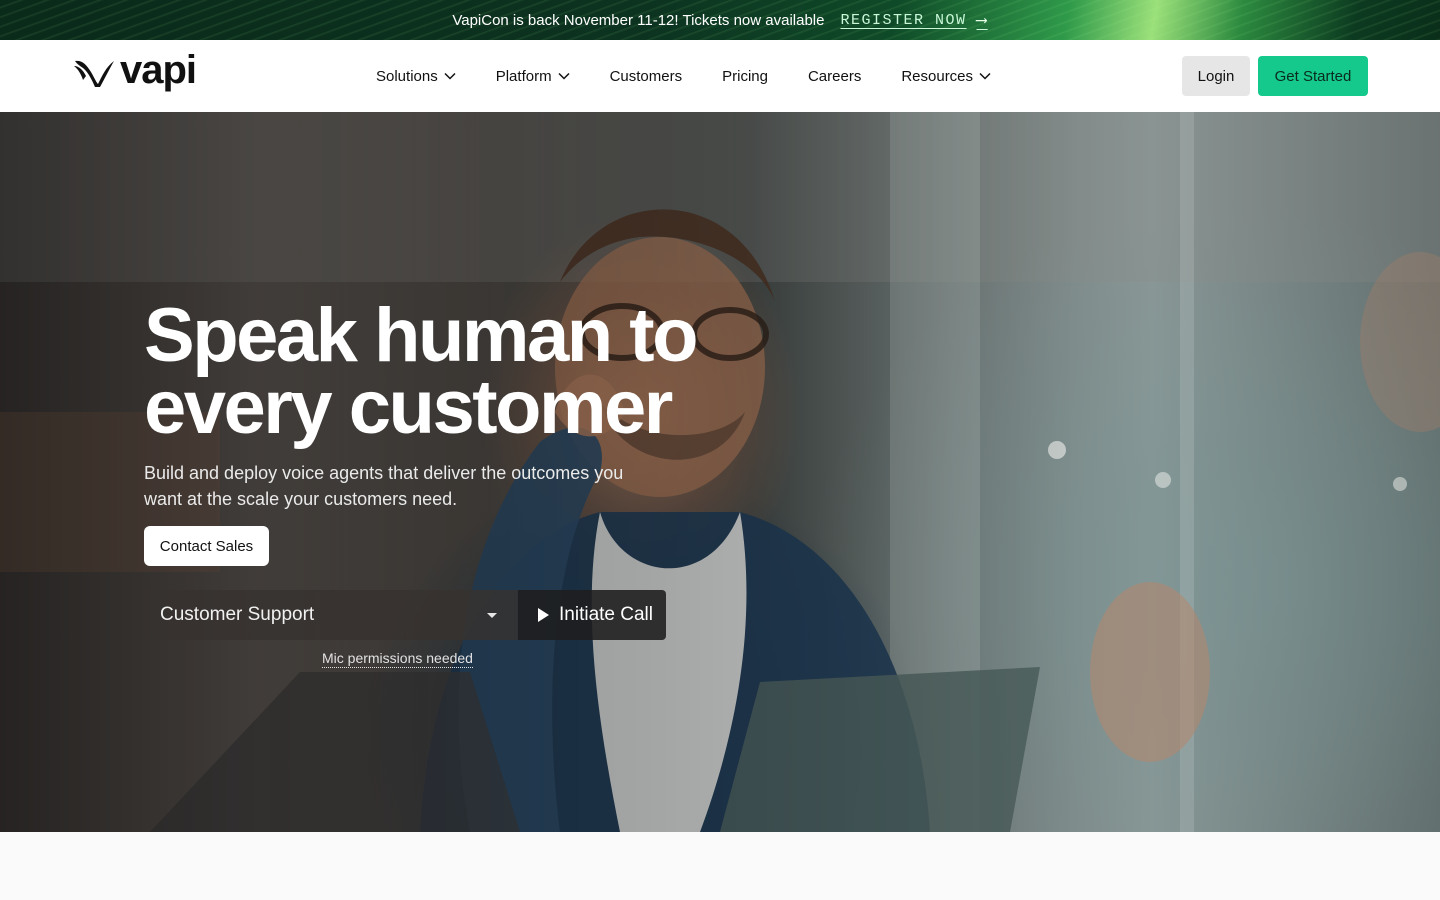  Describe the element at coordinates (982, 21) in the screenshot. I see `arrow-right-icon: ⟶` at that location.